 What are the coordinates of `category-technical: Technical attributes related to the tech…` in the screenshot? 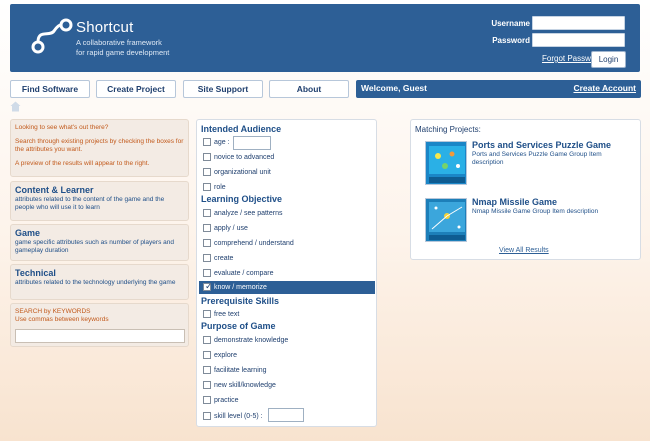 It's located at (99, 282).